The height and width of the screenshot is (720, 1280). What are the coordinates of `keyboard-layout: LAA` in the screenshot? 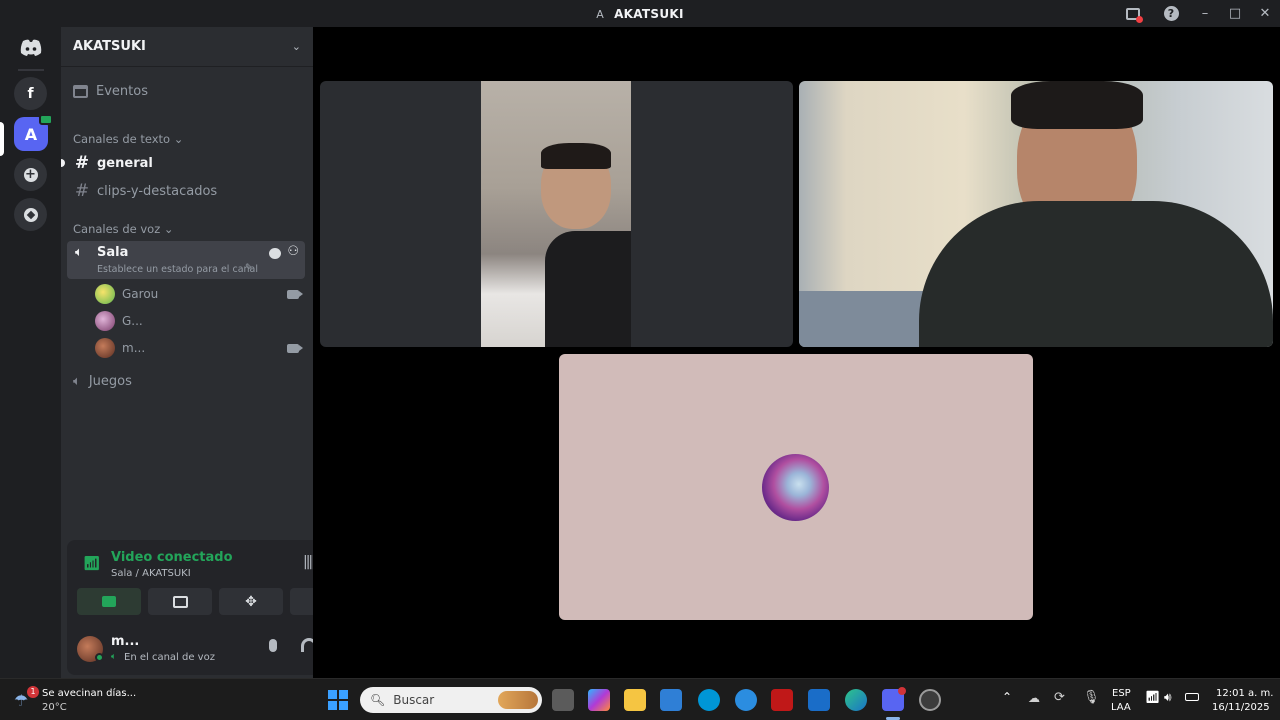 It's located at (1121, 707).